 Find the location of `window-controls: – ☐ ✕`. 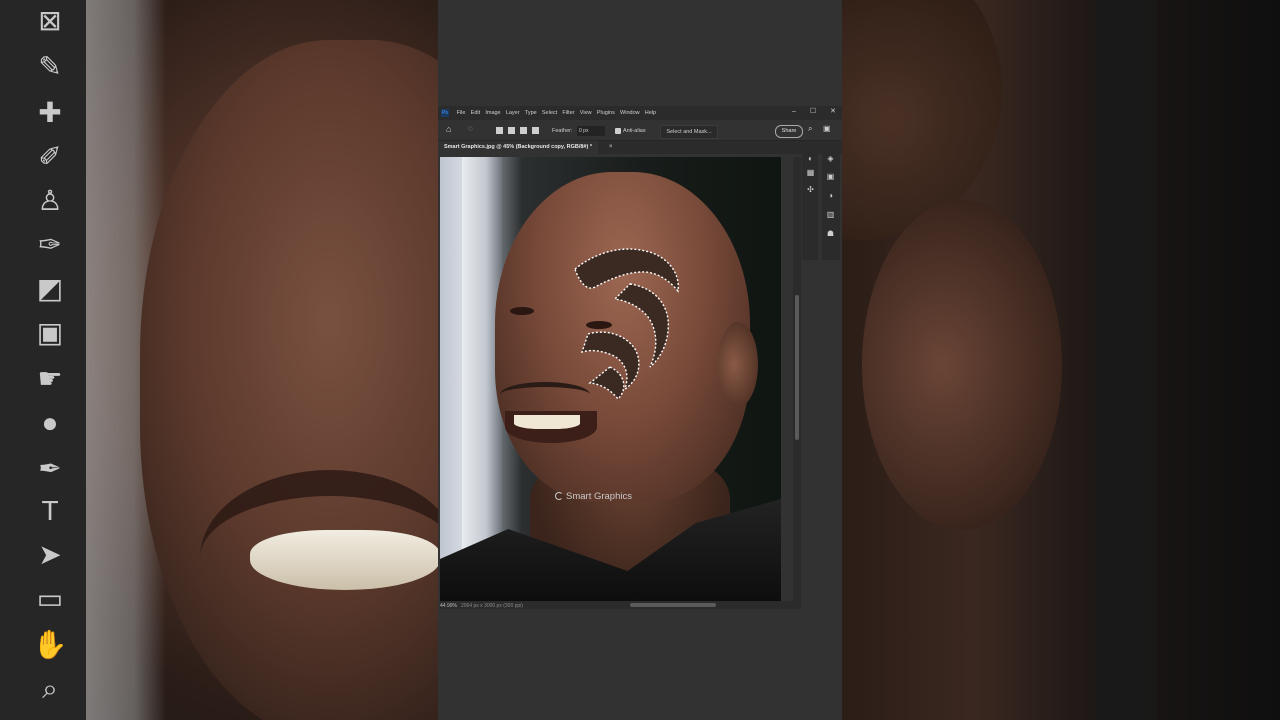

window-controls: – ☐ ✕ is located at coordinates (814, 112).